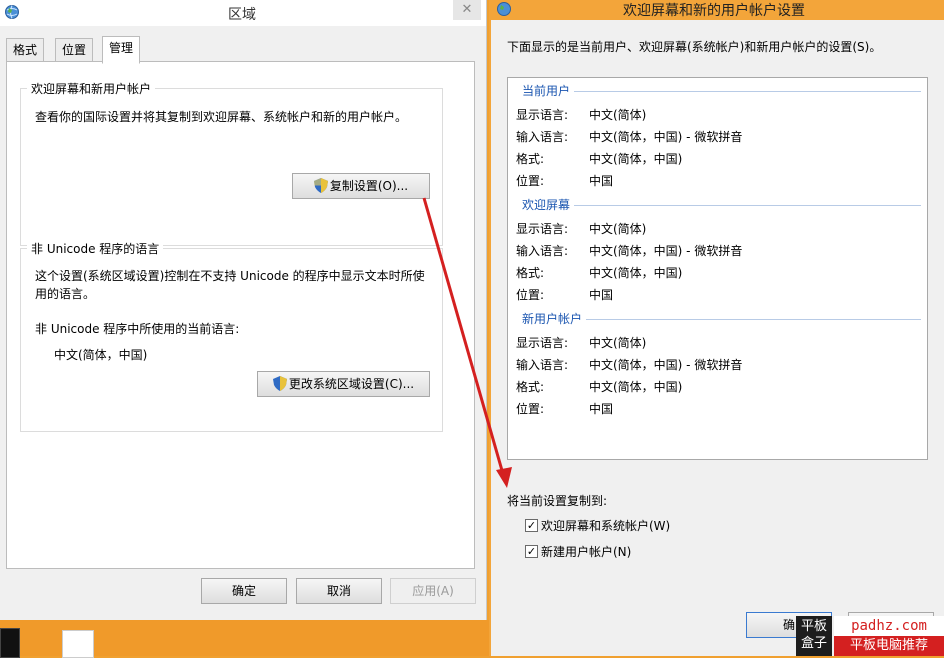  I want to click on right-window-title: 欢迎屏幕和新的用户帐户设置, so click(714, 11).